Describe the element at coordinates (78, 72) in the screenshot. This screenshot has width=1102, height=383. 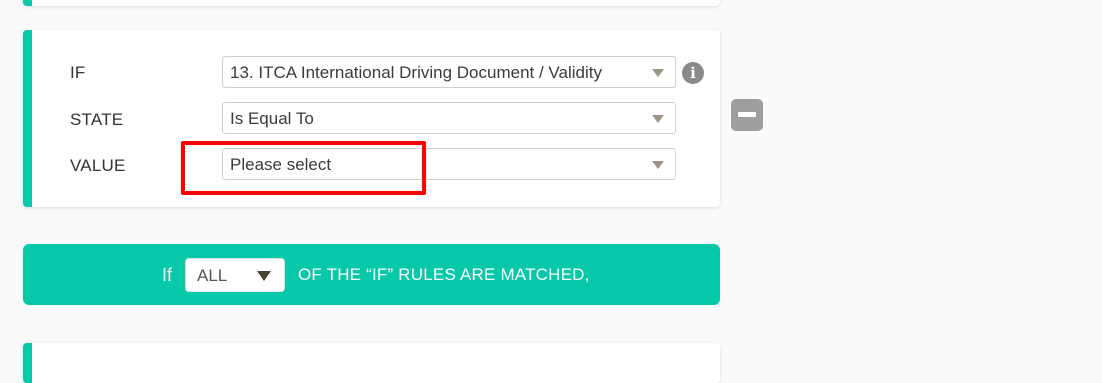
I see `if-label: IF` at that location.